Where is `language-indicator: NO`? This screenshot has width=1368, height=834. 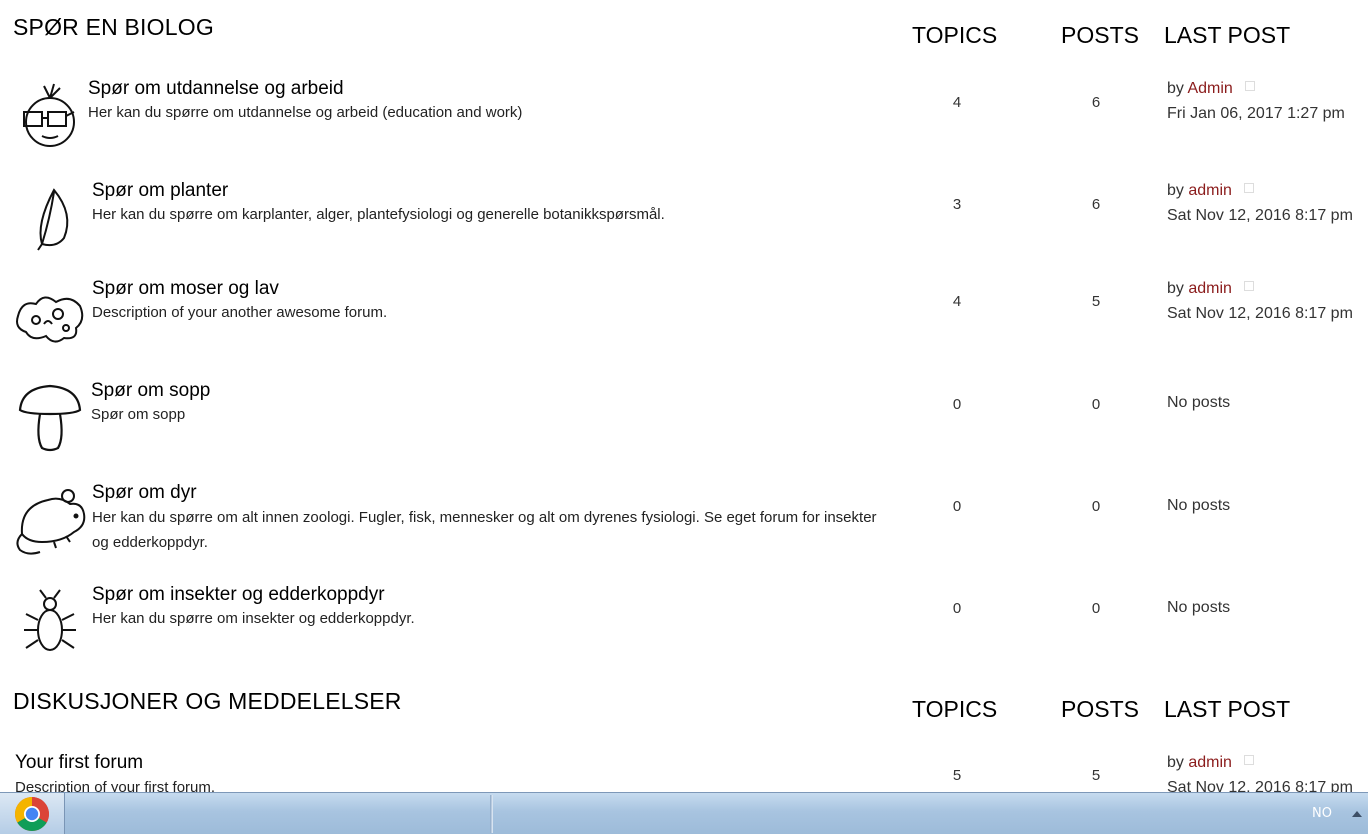
language-indicator: NO is located at coordinates (1322, 813).